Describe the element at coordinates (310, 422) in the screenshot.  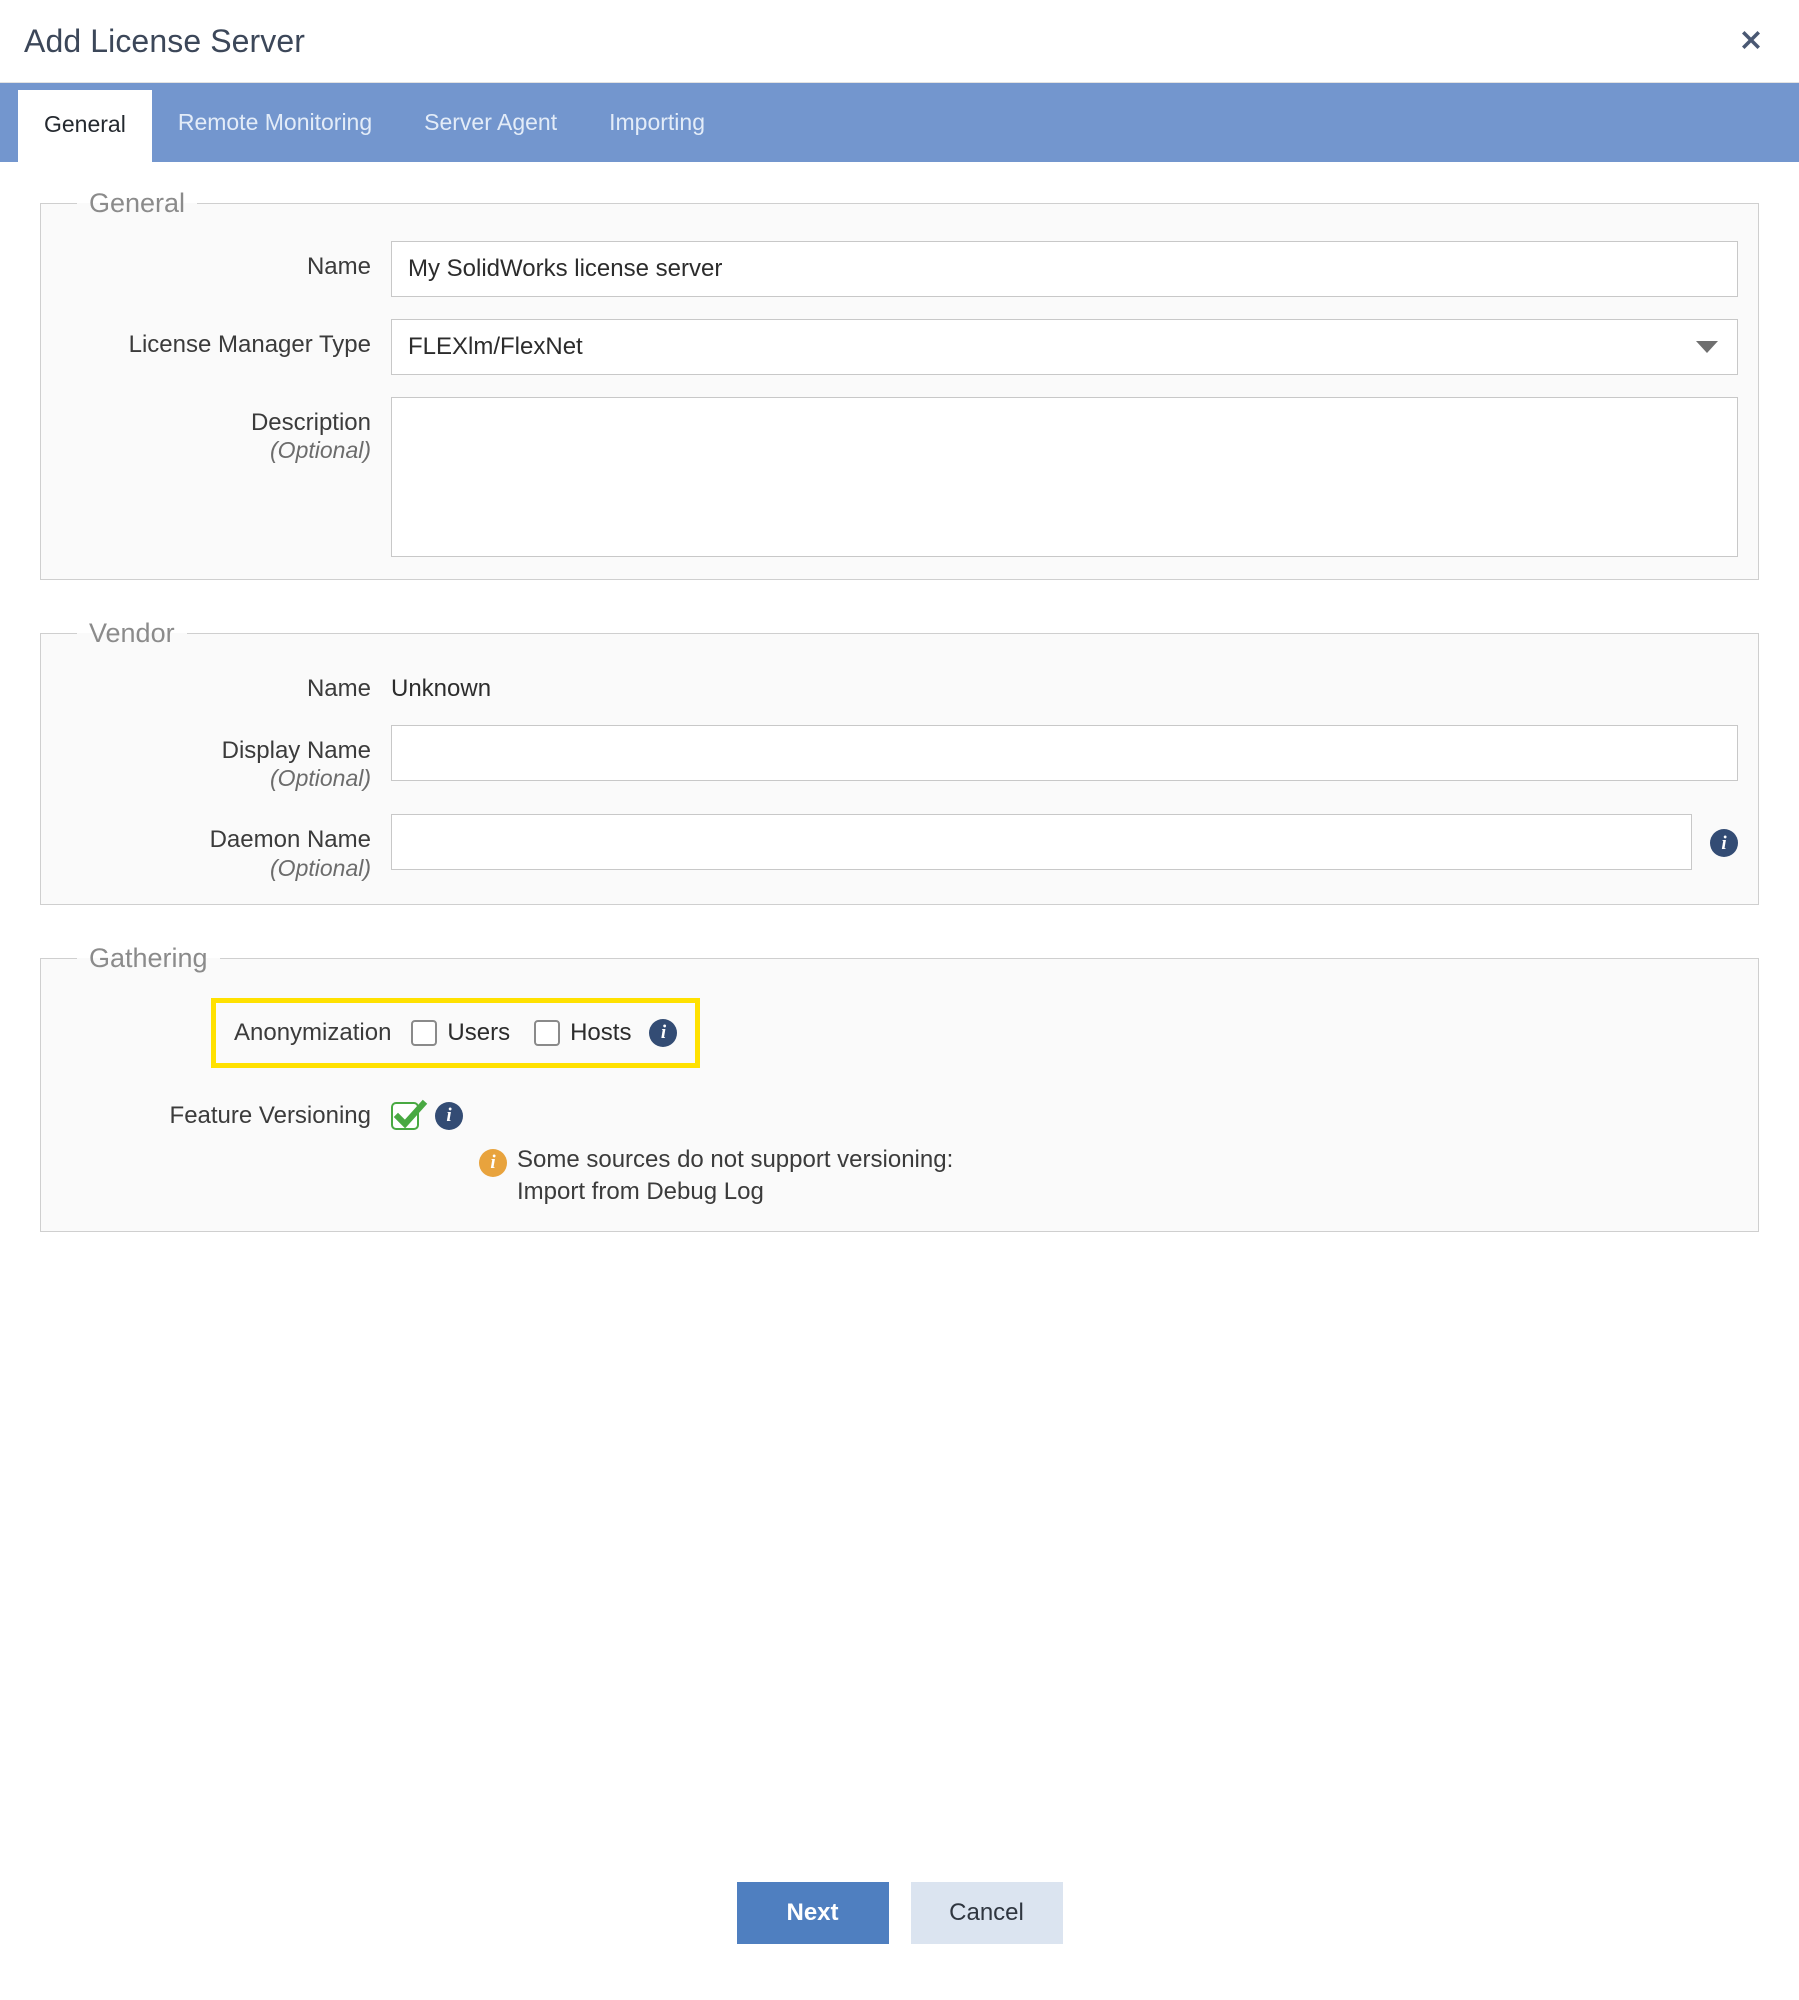
I see `description-label-text: Description` at that location.